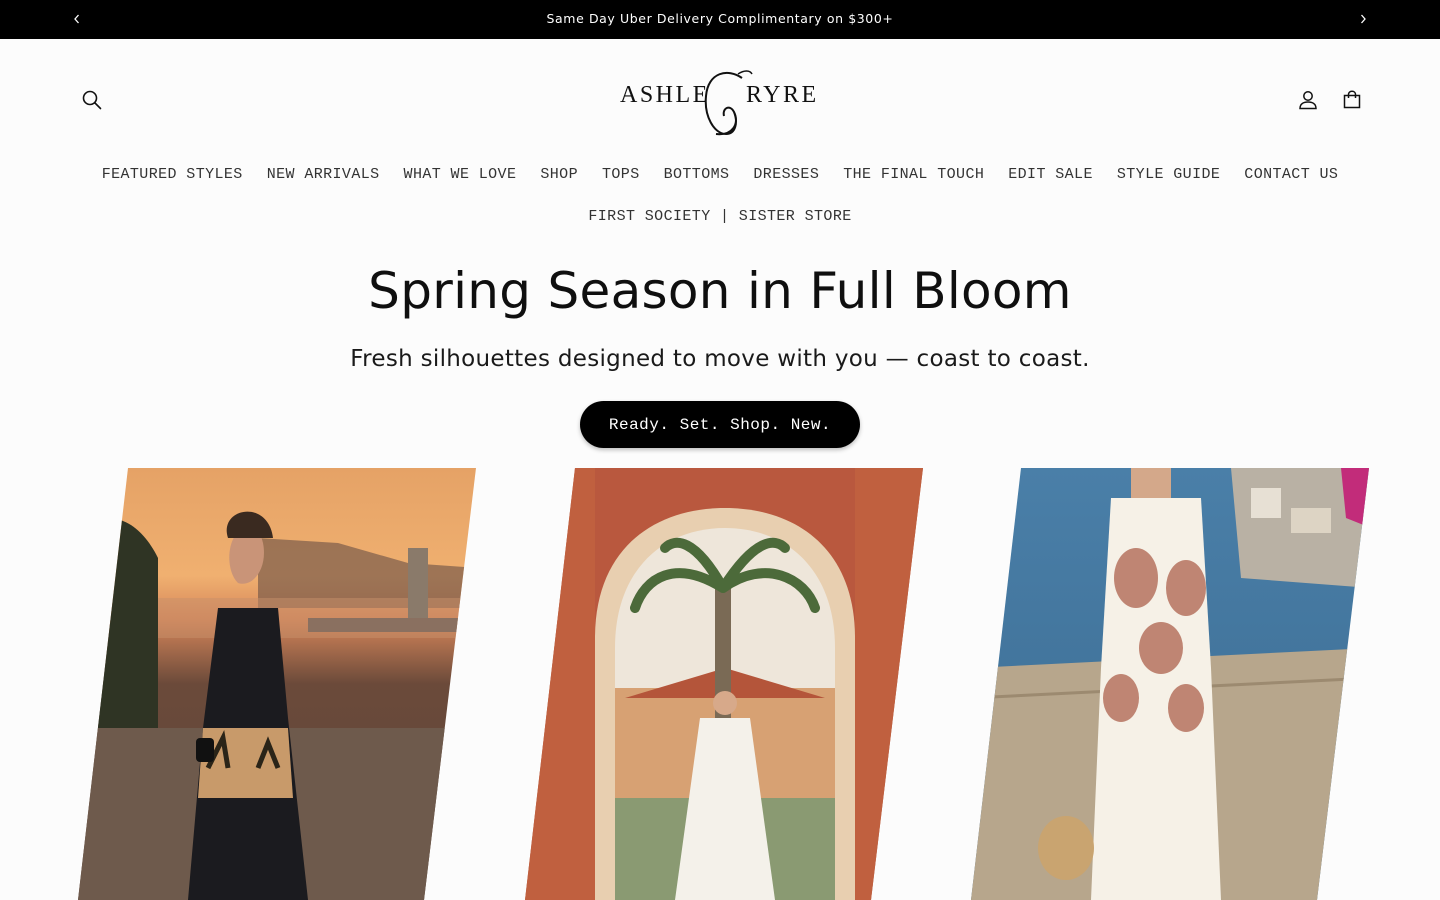  What do you see at coordinates (621, 174) in the screenshot?
I see `nav-tops: TOPS` at bounding box center [621, 174].